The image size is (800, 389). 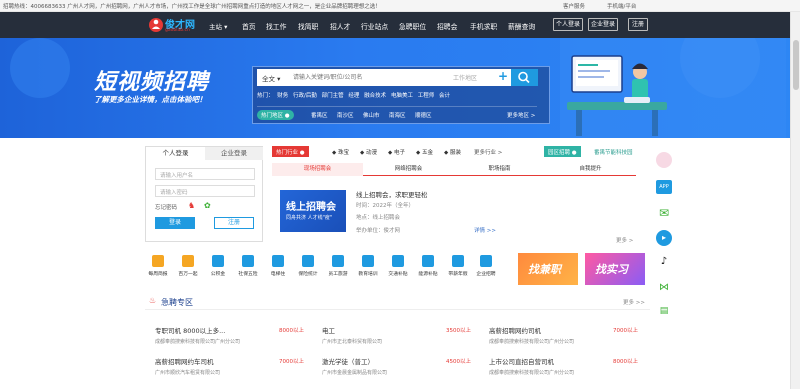 I want to click on password-input: 请输入密码, so click(x=205, y=191).